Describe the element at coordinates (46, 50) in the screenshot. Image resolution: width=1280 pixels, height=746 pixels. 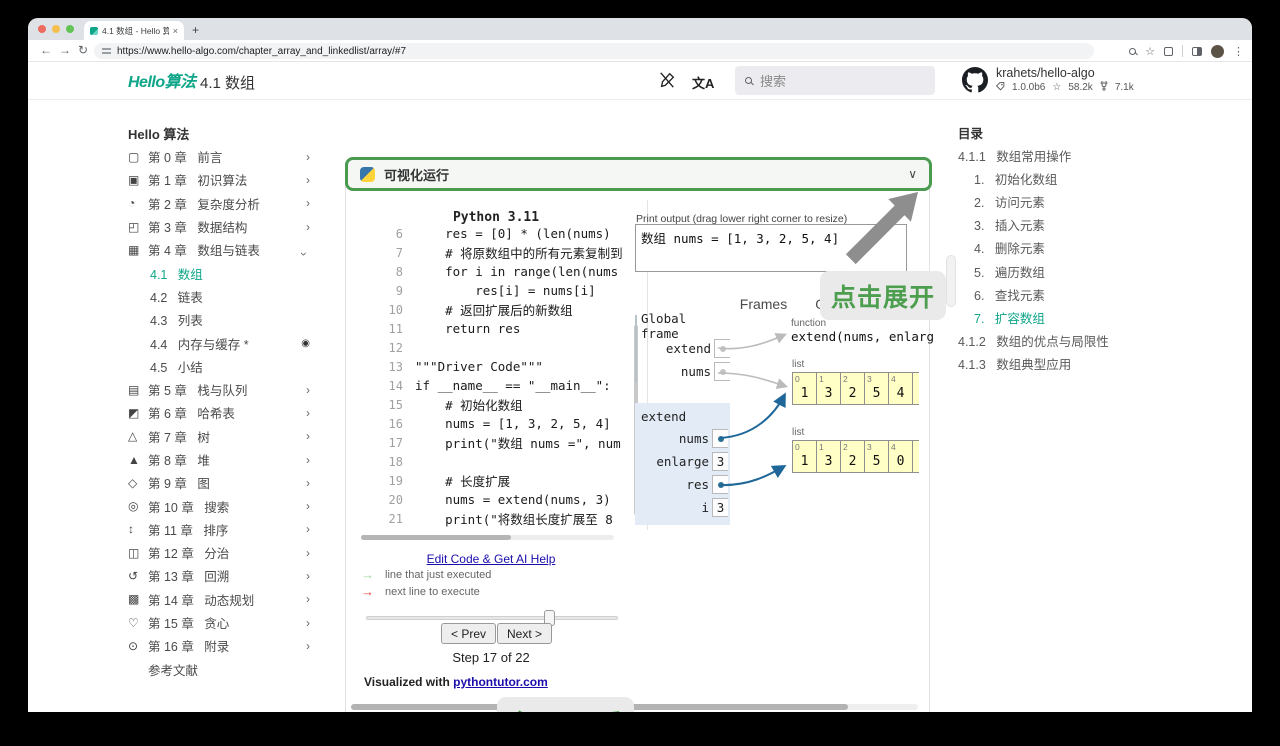
I see `back-icon: ←` at that location.